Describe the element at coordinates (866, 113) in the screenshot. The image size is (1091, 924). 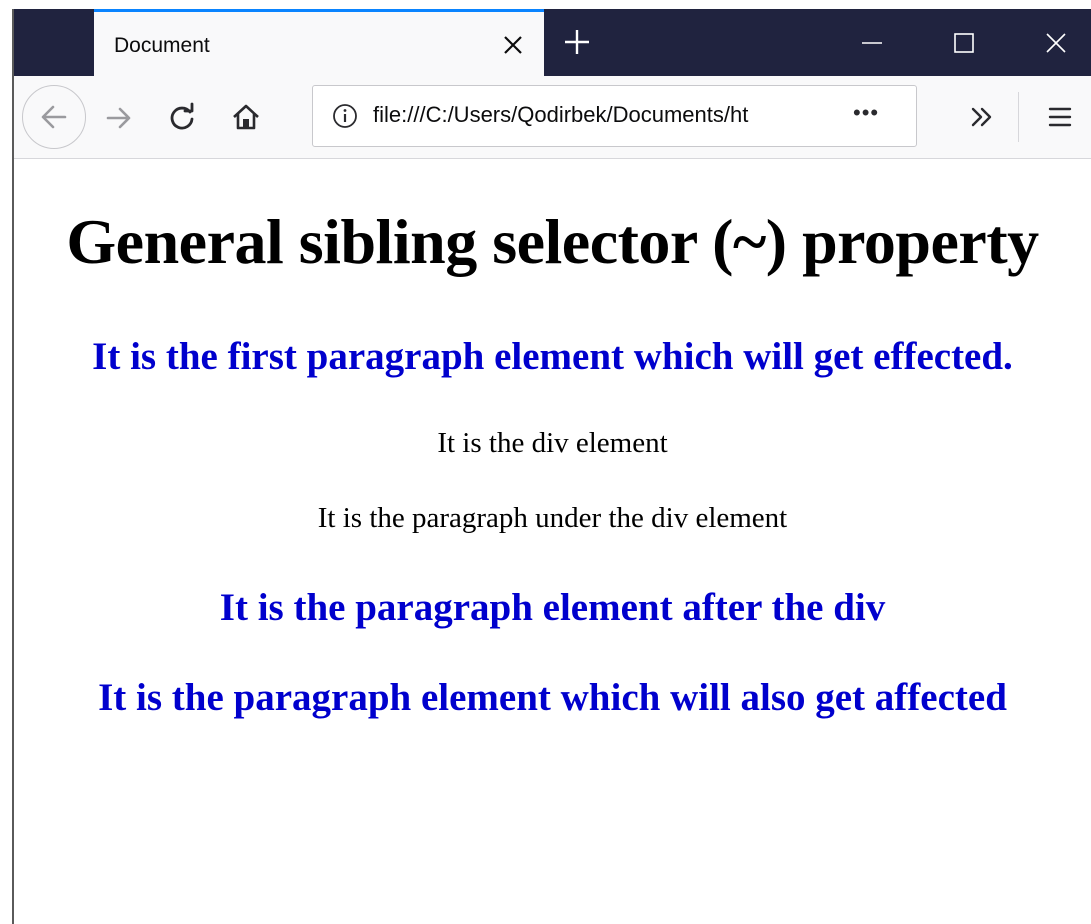
I see `page-actions-menu: •••` at that location.